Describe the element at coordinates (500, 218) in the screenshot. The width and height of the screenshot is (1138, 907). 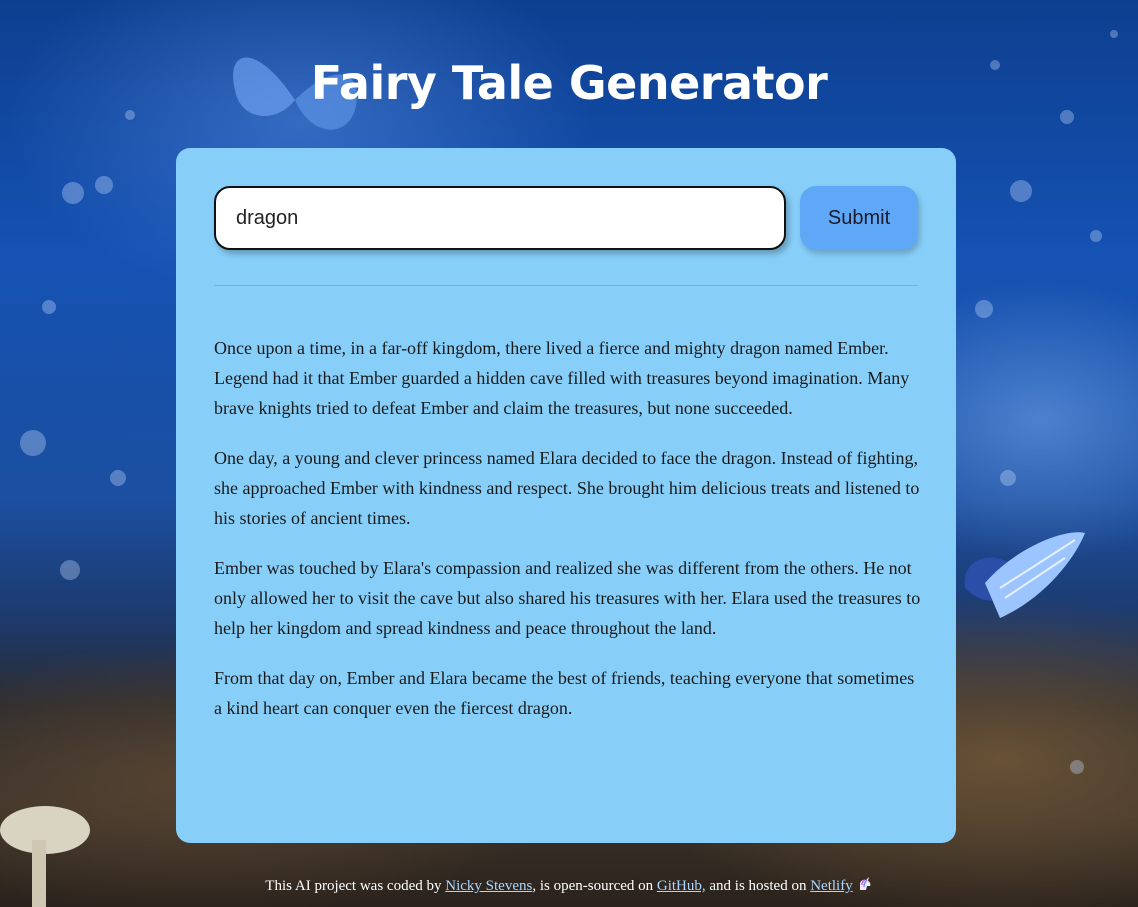
I see `prompt-input` at that location.